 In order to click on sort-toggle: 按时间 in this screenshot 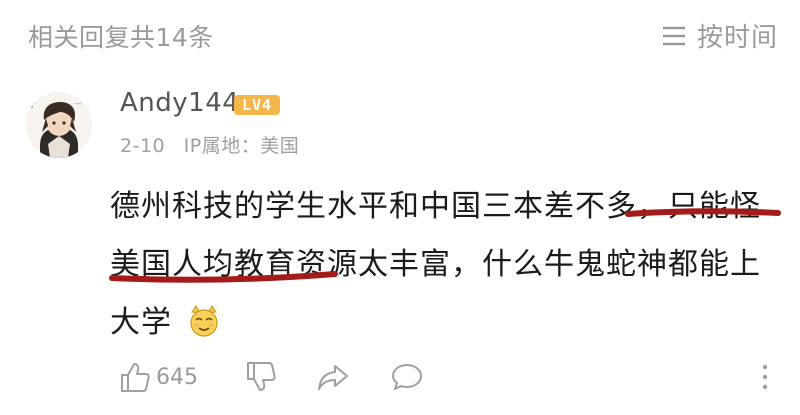, I will do `click(719, 35)`.